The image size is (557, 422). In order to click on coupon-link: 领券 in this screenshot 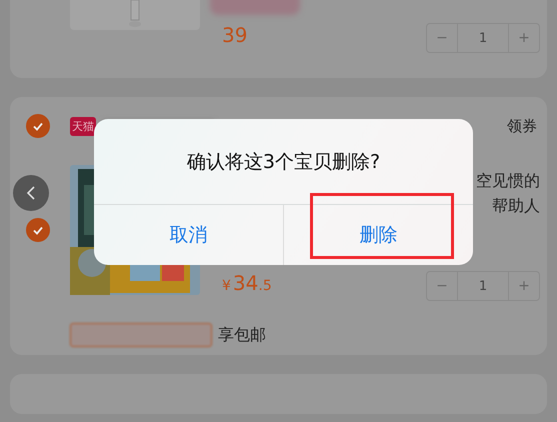, I will do `click(522, 126)`.